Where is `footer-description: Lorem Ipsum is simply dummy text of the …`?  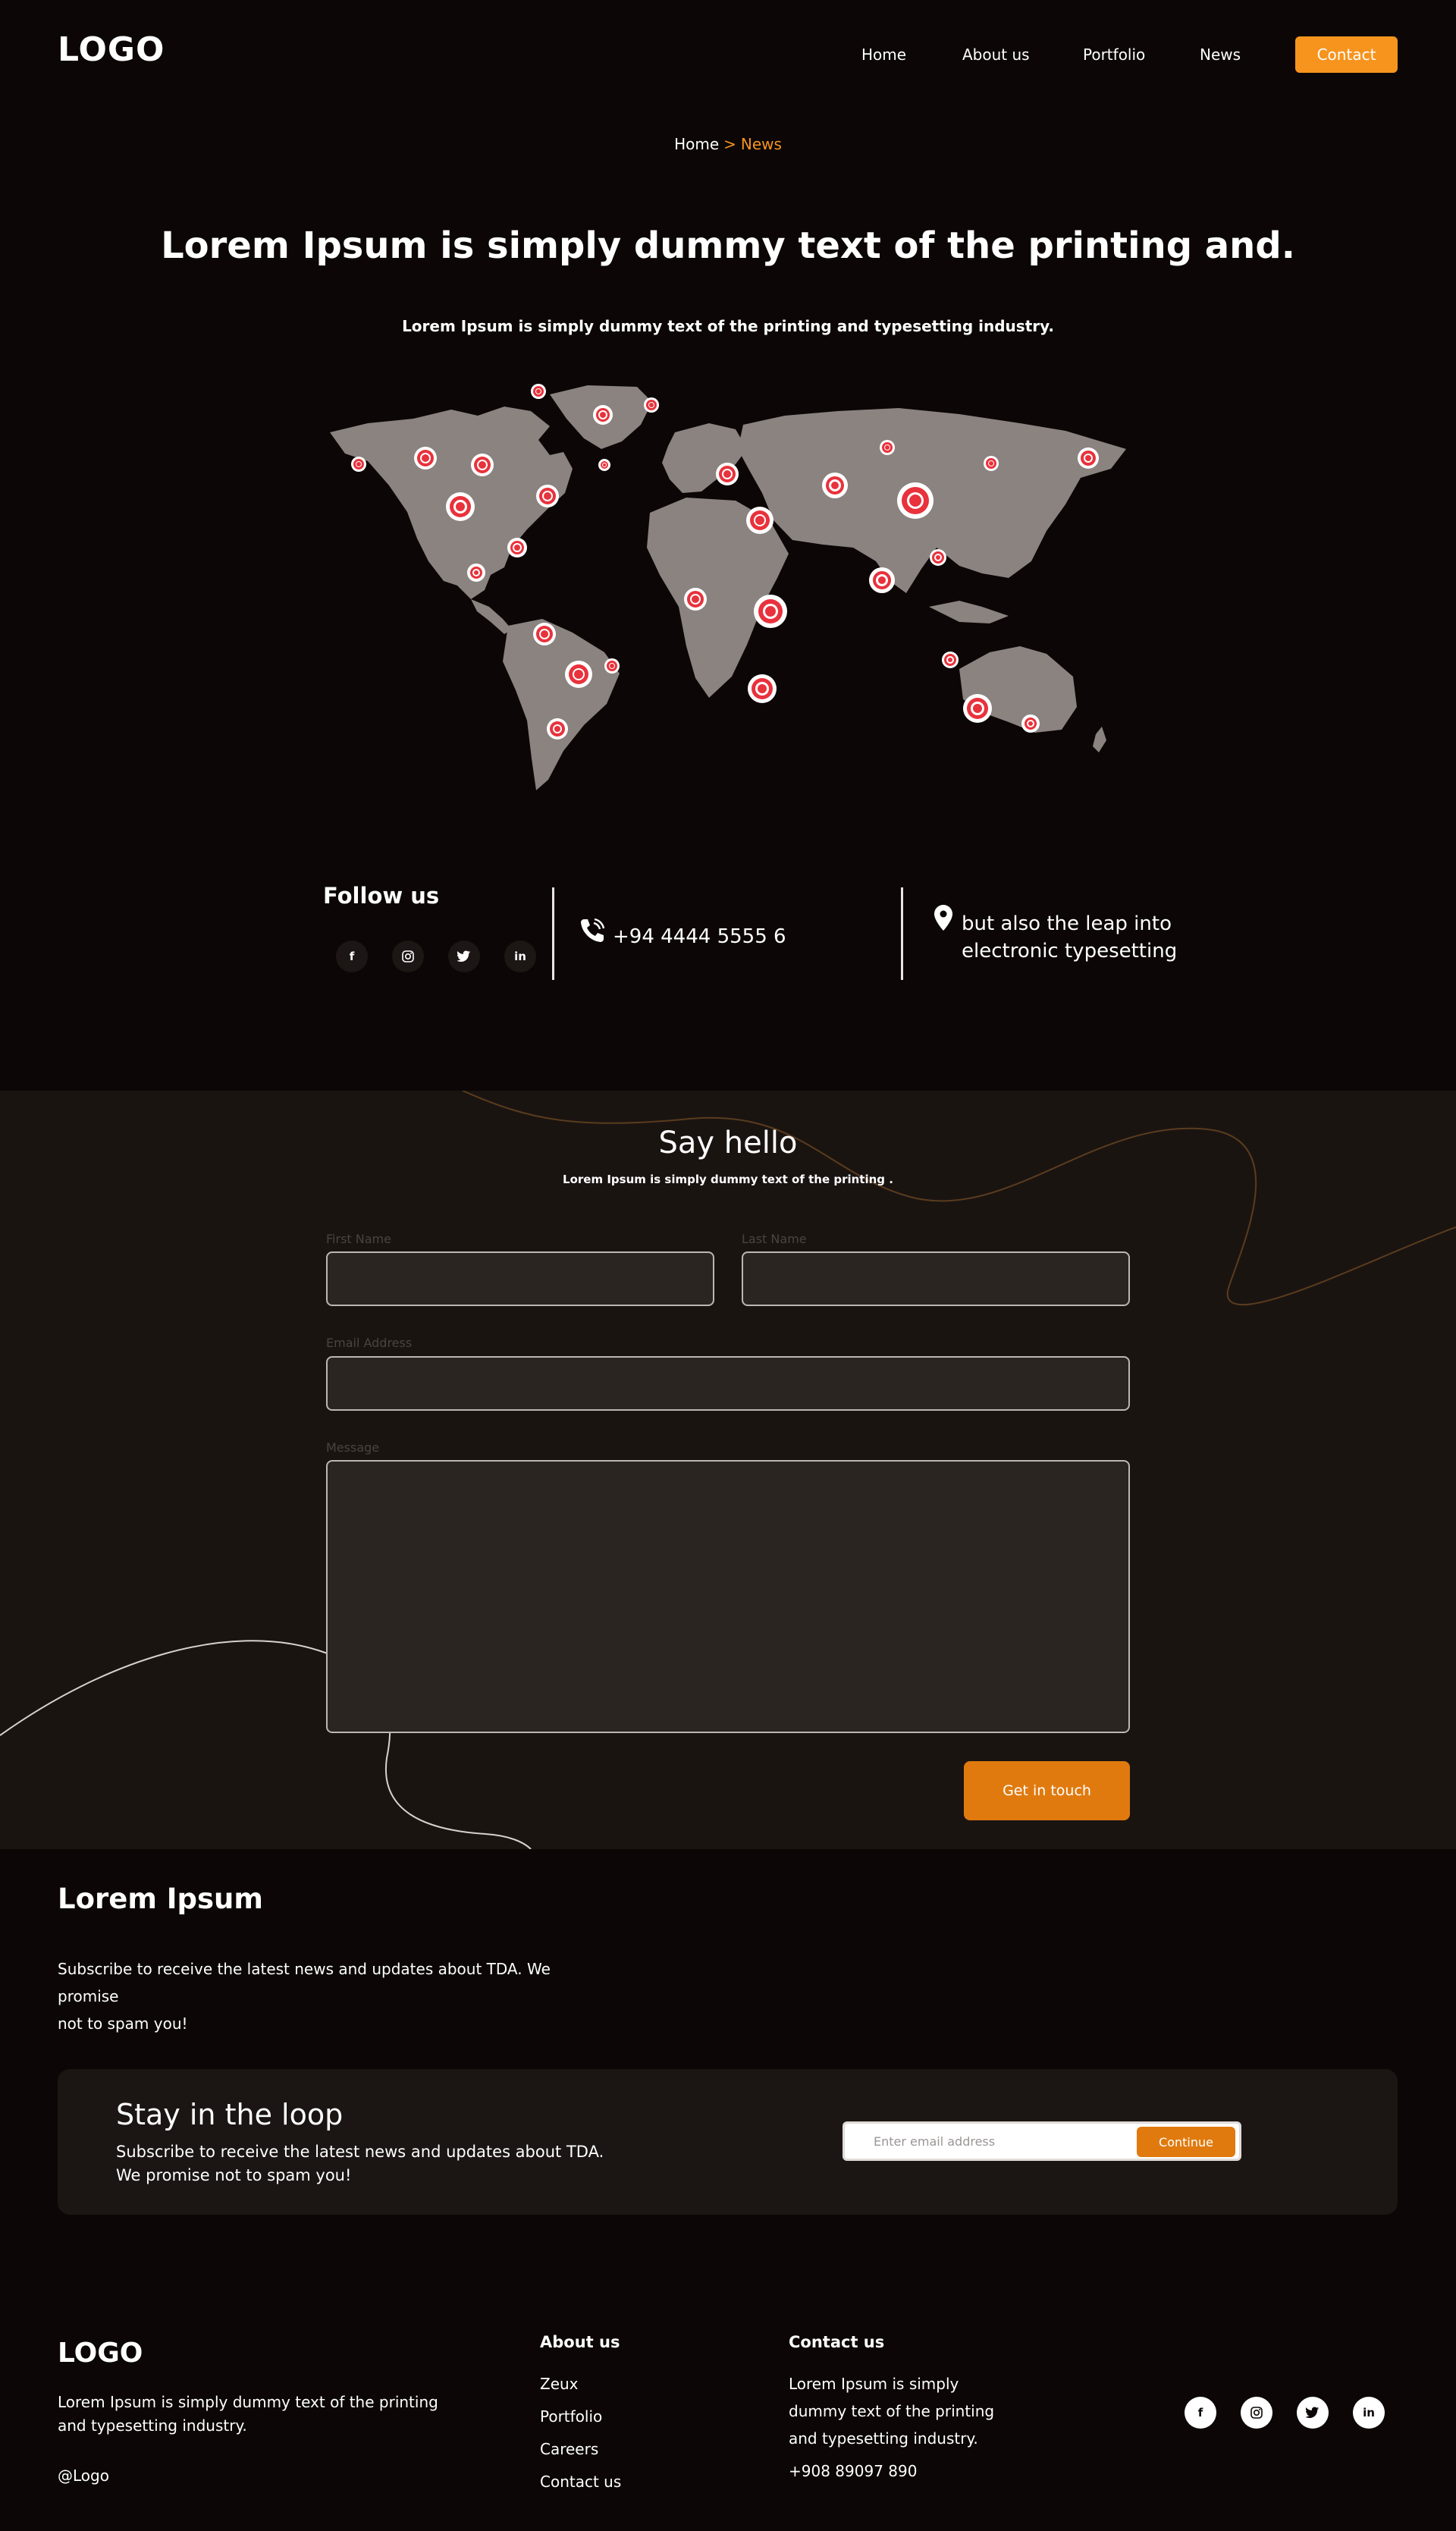
footer-description: Lorem Ipsum is simply dummy text of the … is located at coordinates (251, 2415).